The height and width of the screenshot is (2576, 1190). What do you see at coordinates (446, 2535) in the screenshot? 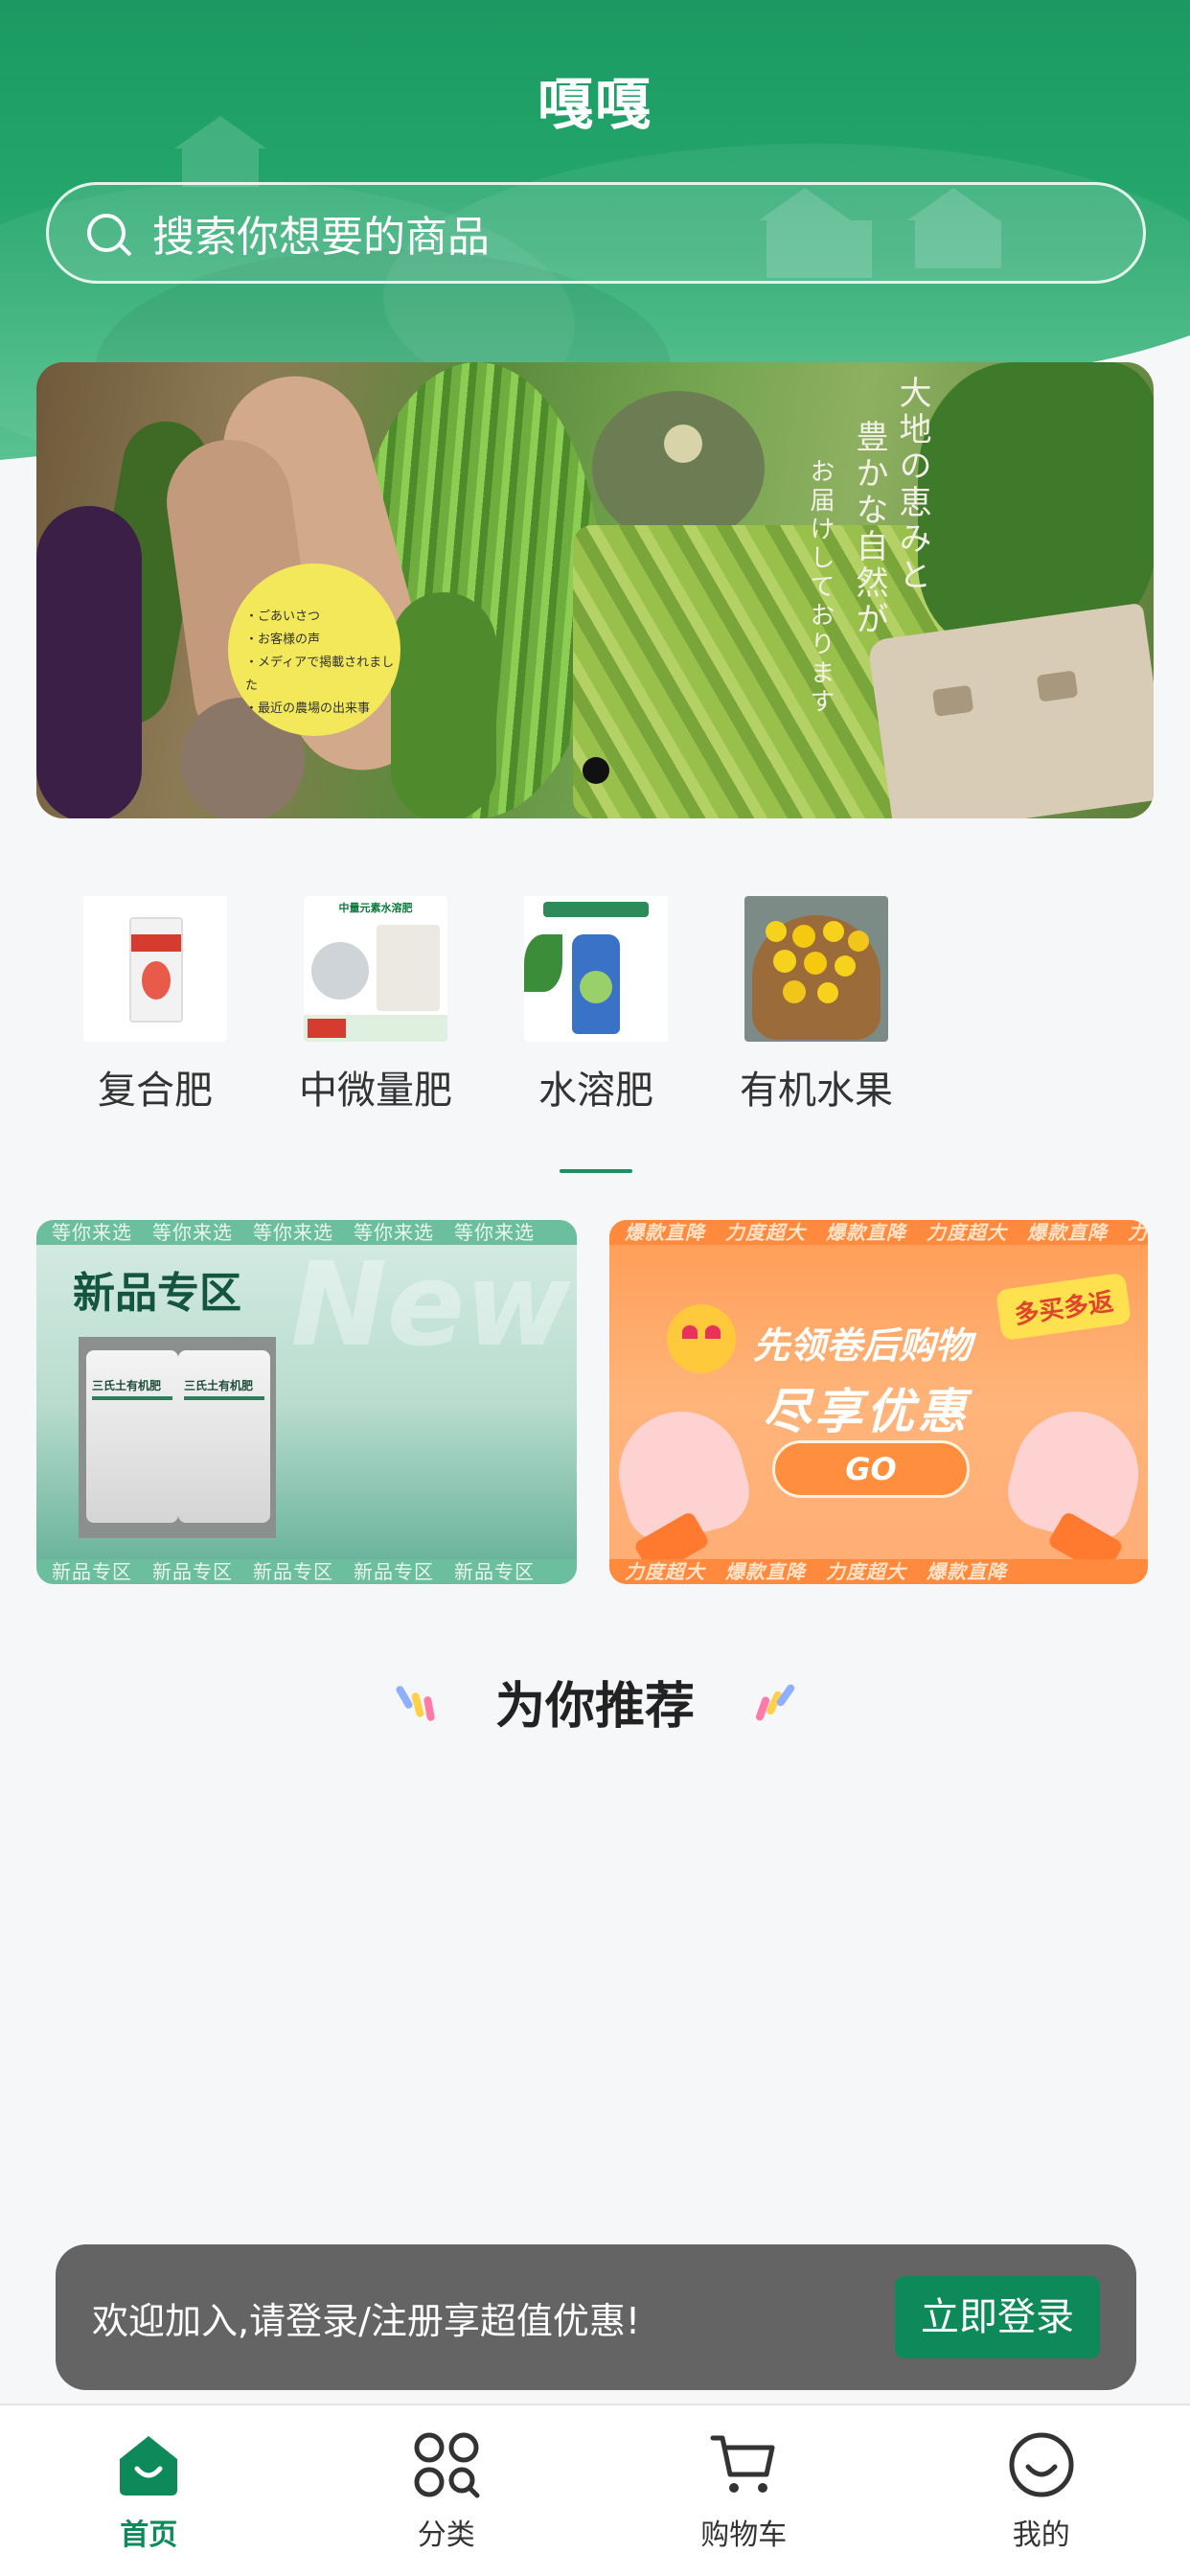
I see `tab-label: 分类` at bounding box center [446, 2535].